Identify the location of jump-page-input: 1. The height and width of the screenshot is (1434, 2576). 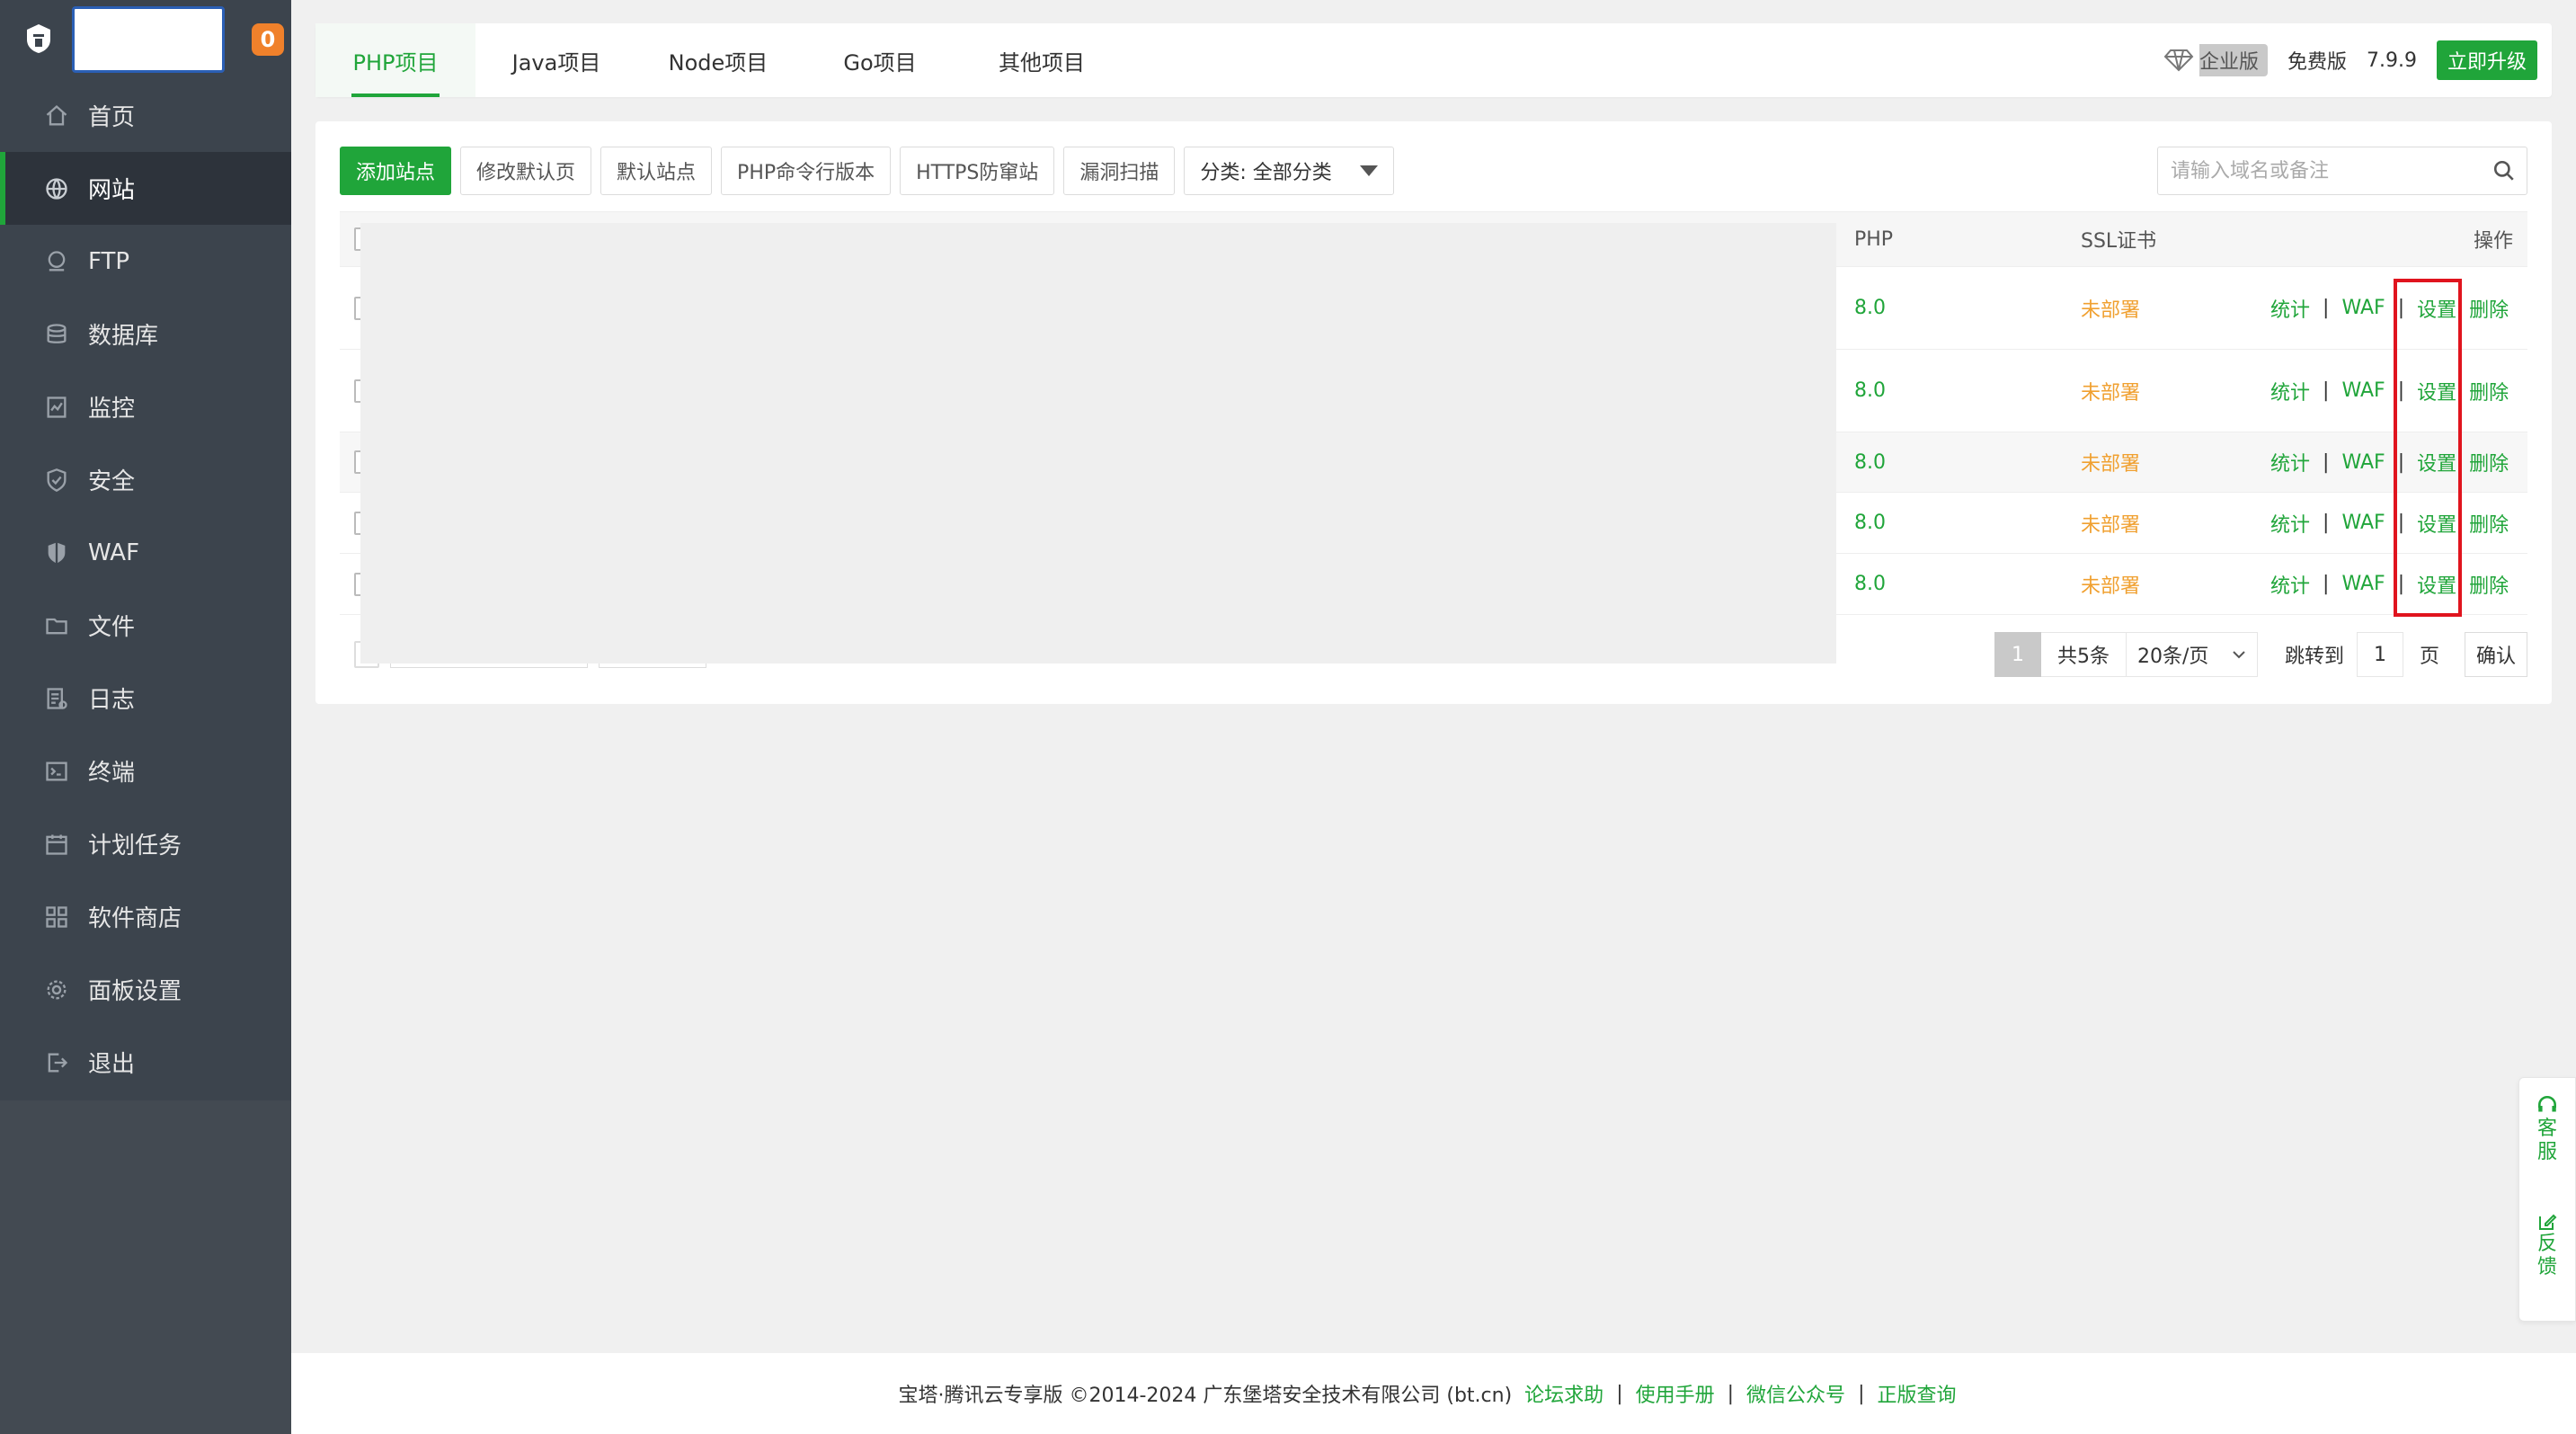
(2379, 654).